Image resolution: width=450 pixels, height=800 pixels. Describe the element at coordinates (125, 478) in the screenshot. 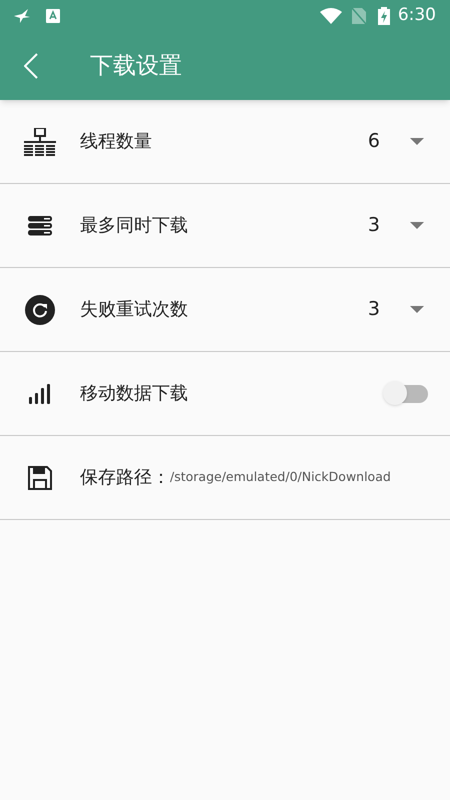

I see `setting-label: 保存路径：` at that location.